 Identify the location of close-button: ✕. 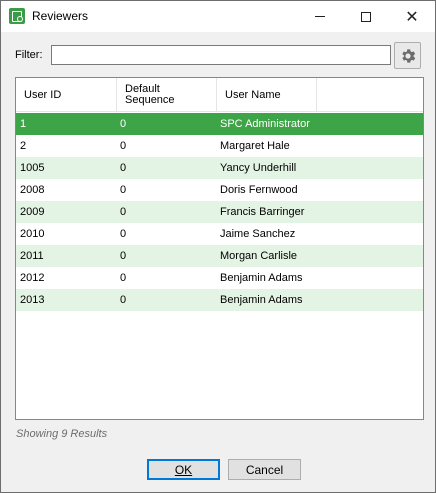
(412, 16).